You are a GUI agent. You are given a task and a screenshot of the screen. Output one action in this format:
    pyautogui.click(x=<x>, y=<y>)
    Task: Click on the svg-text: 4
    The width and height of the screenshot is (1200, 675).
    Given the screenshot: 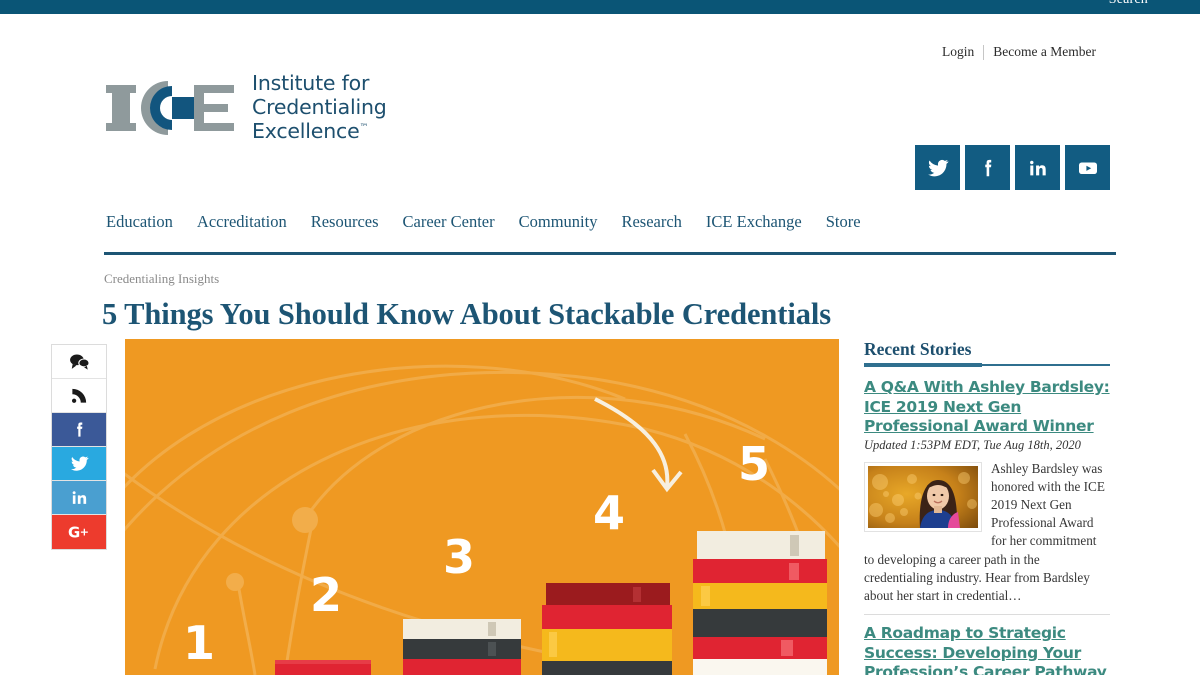 What is the action you would take?
    pyautogui.click(x=609, y=513)
    